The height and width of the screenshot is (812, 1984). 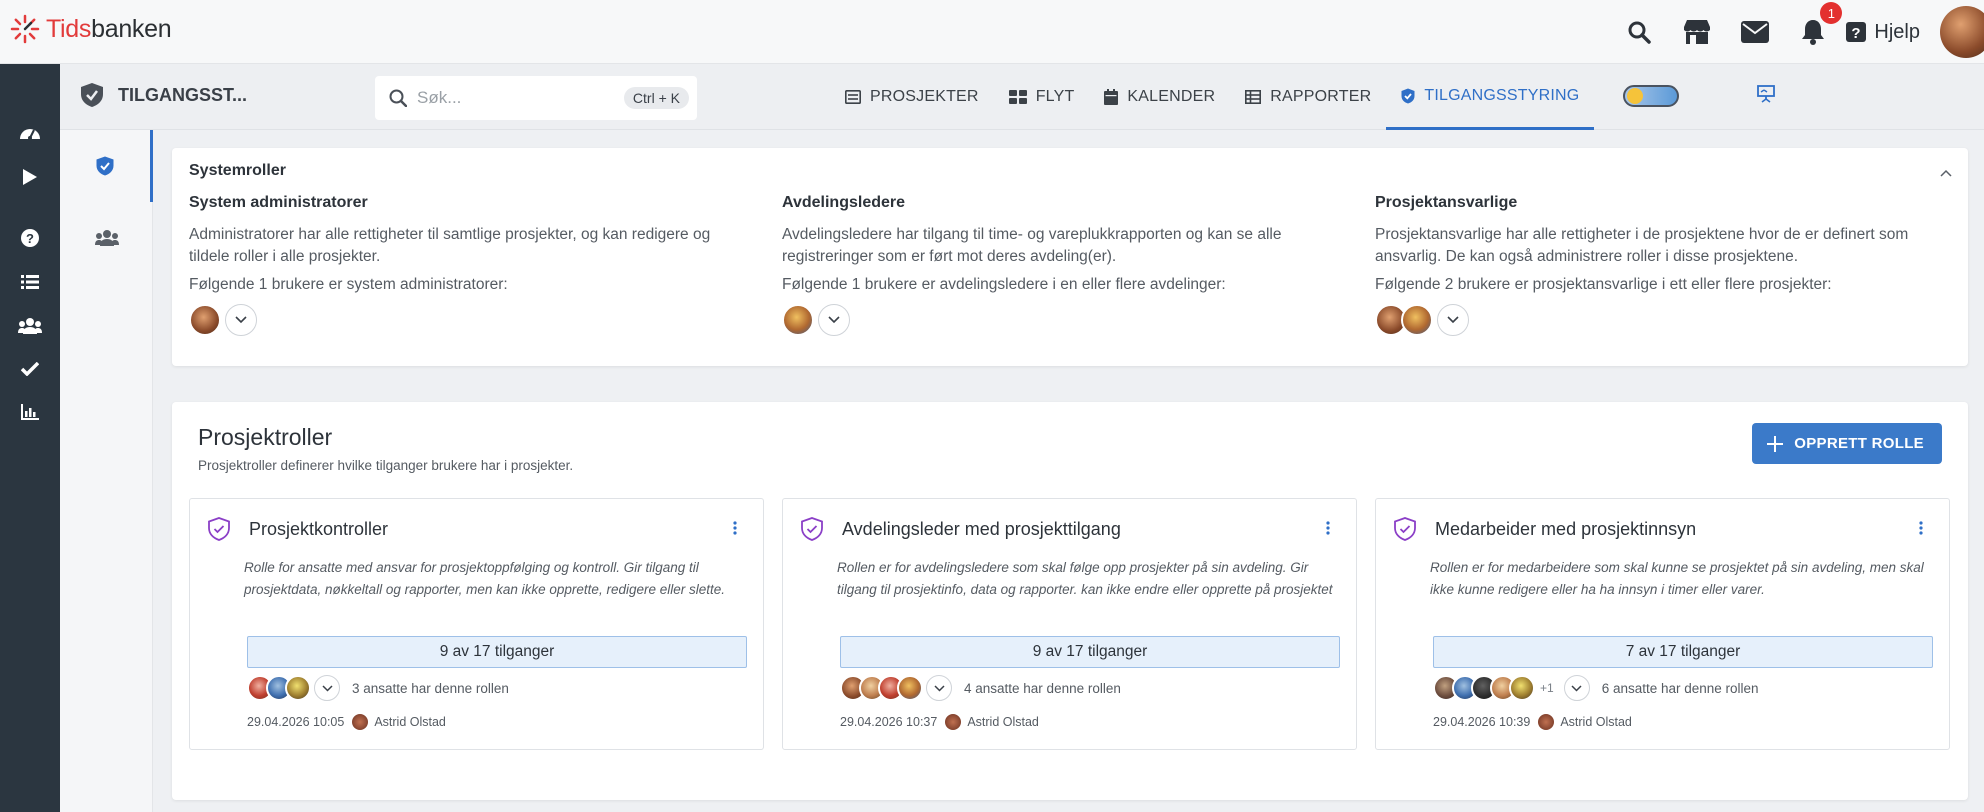 I want to click on check-icon, so click(x=30, y=369).